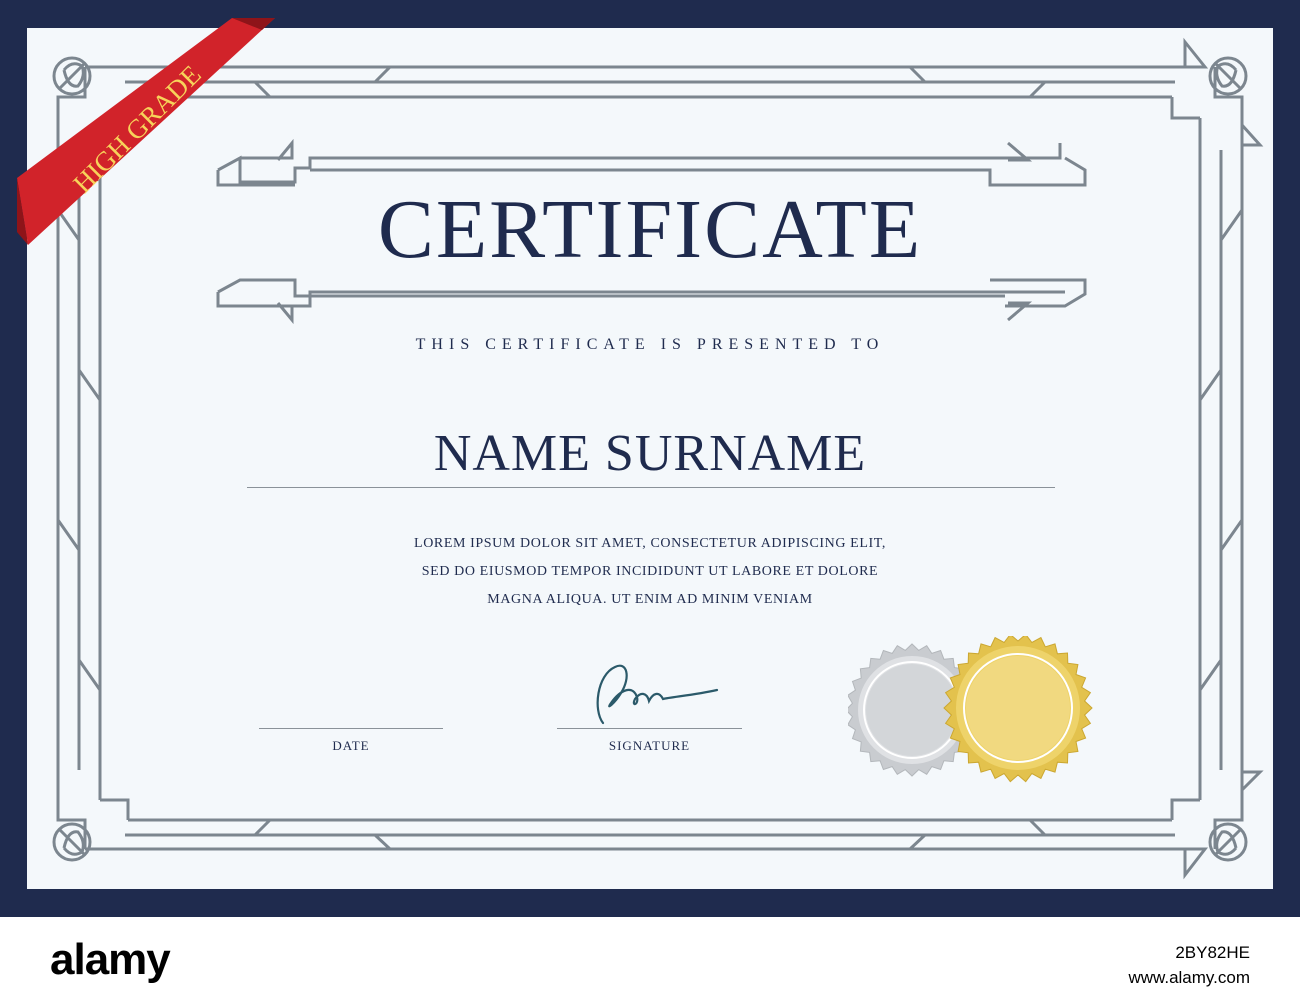  I want to click on signature-scribble, so click(657, 694).